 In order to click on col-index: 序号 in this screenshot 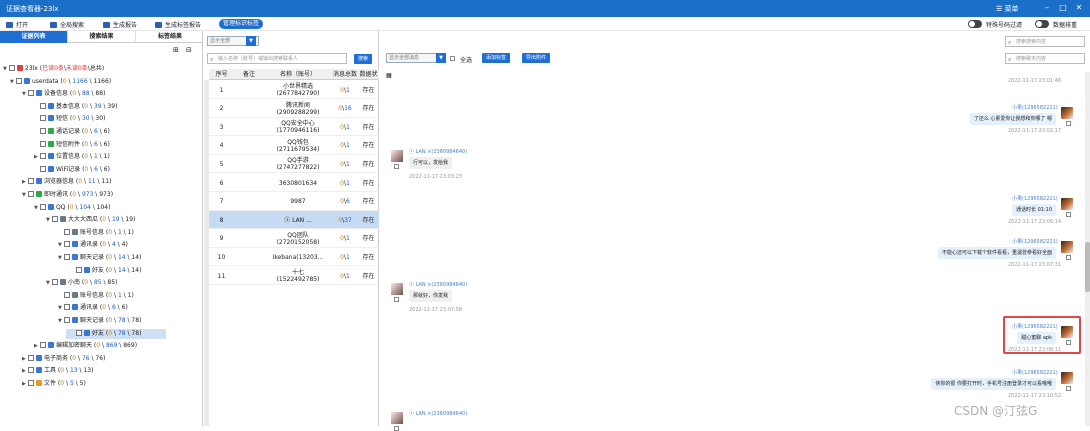, I will do `click(221, 74)`.